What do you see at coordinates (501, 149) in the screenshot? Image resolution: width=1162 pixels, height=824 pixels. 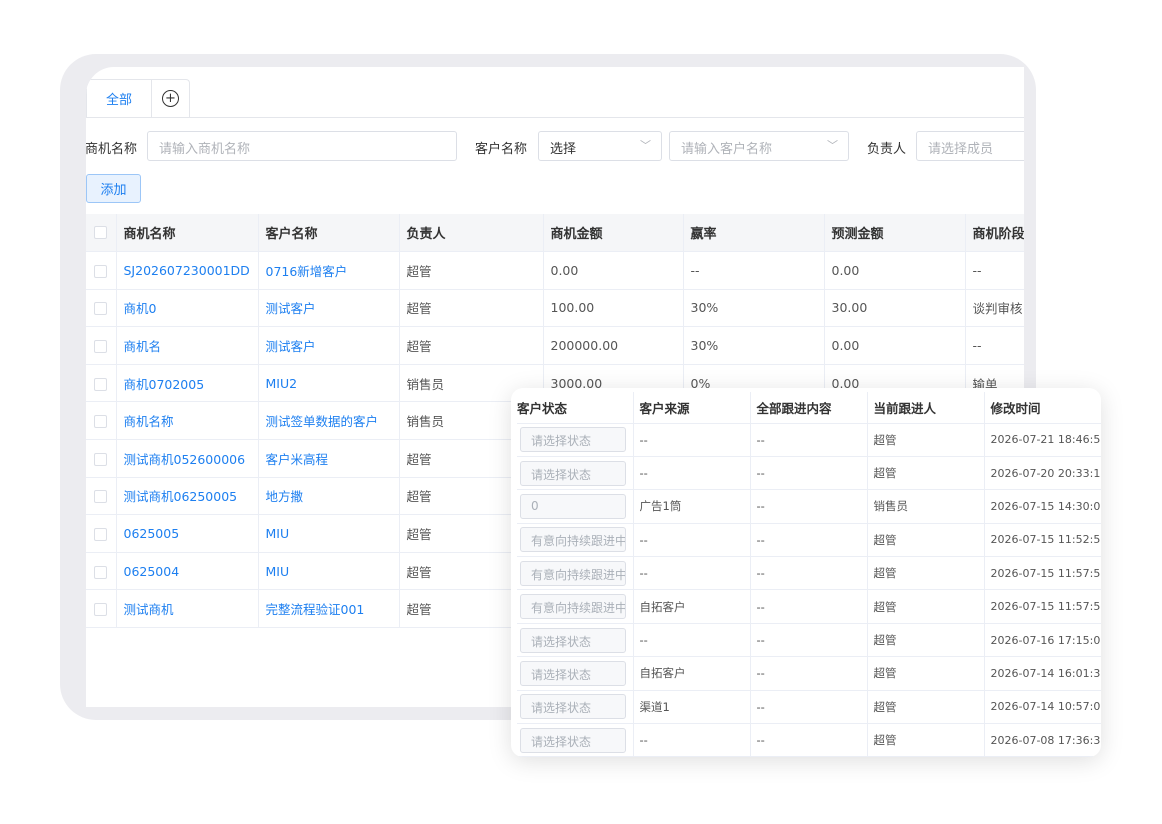 I see `customer-name-label: 客户名称` at bounding box center [501, 149].